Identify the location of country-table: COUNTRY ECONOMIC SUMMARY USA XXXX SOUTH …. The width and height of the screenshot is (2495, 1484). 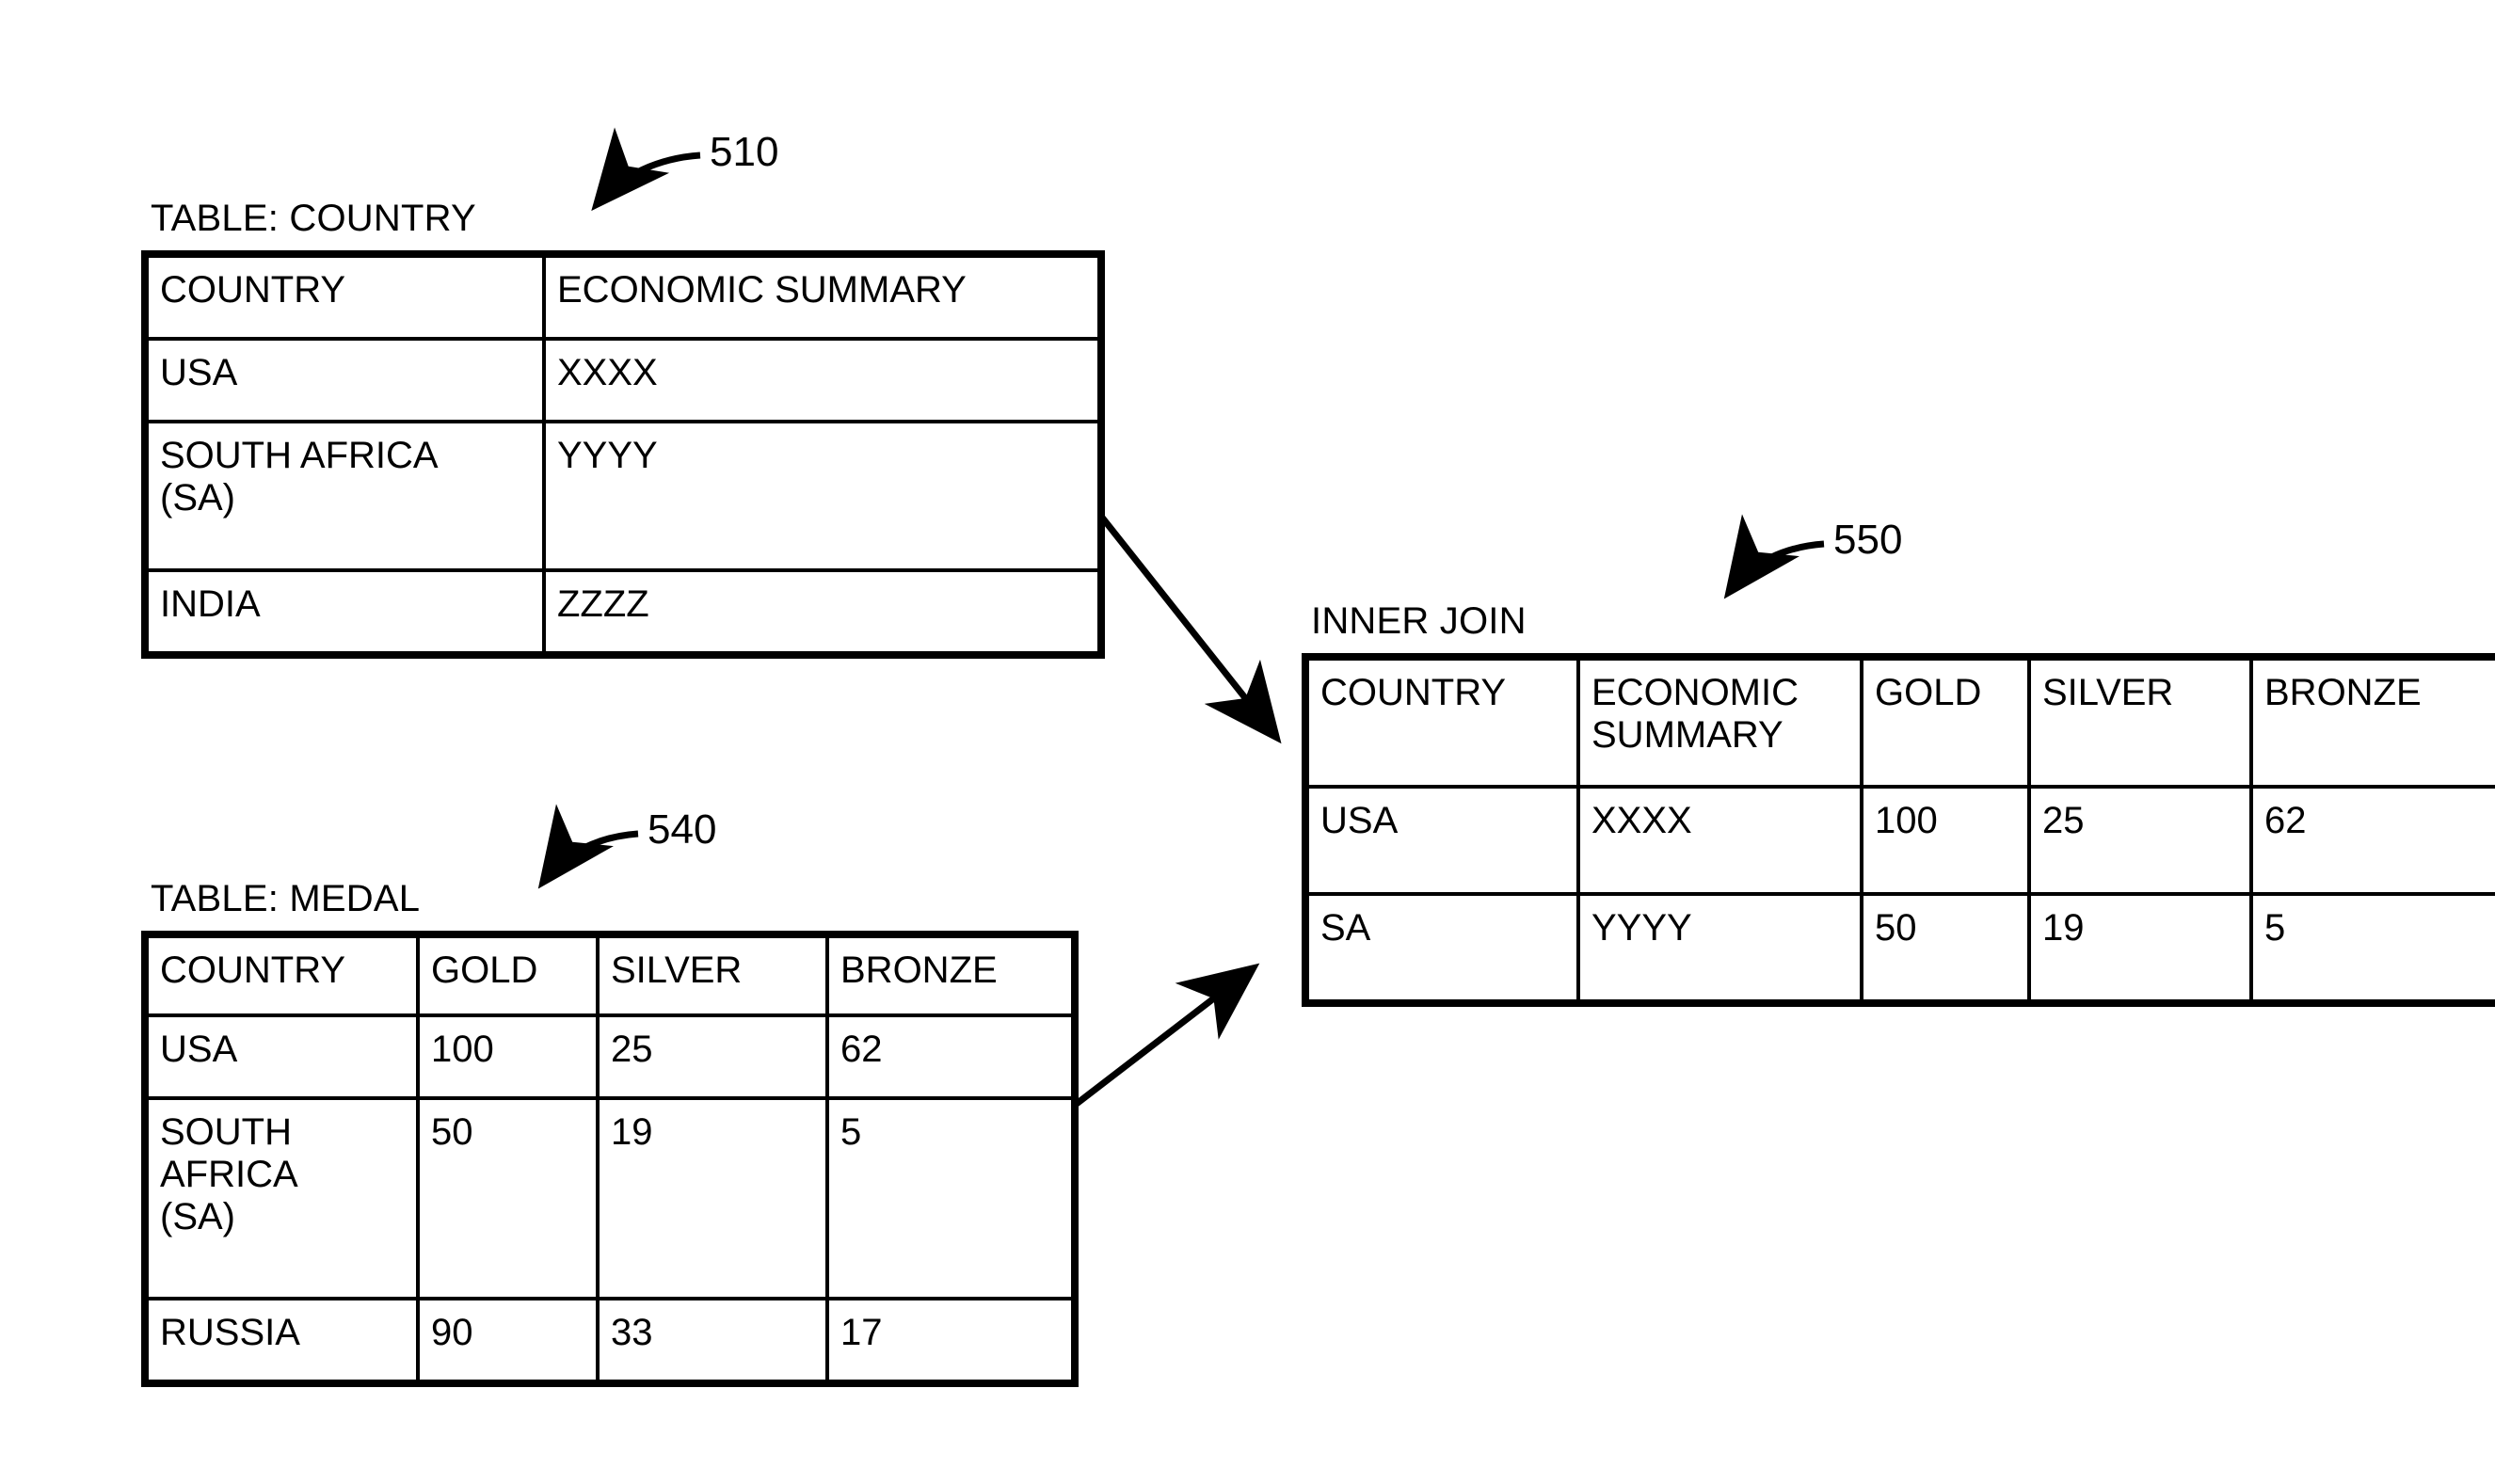
(623, 454).